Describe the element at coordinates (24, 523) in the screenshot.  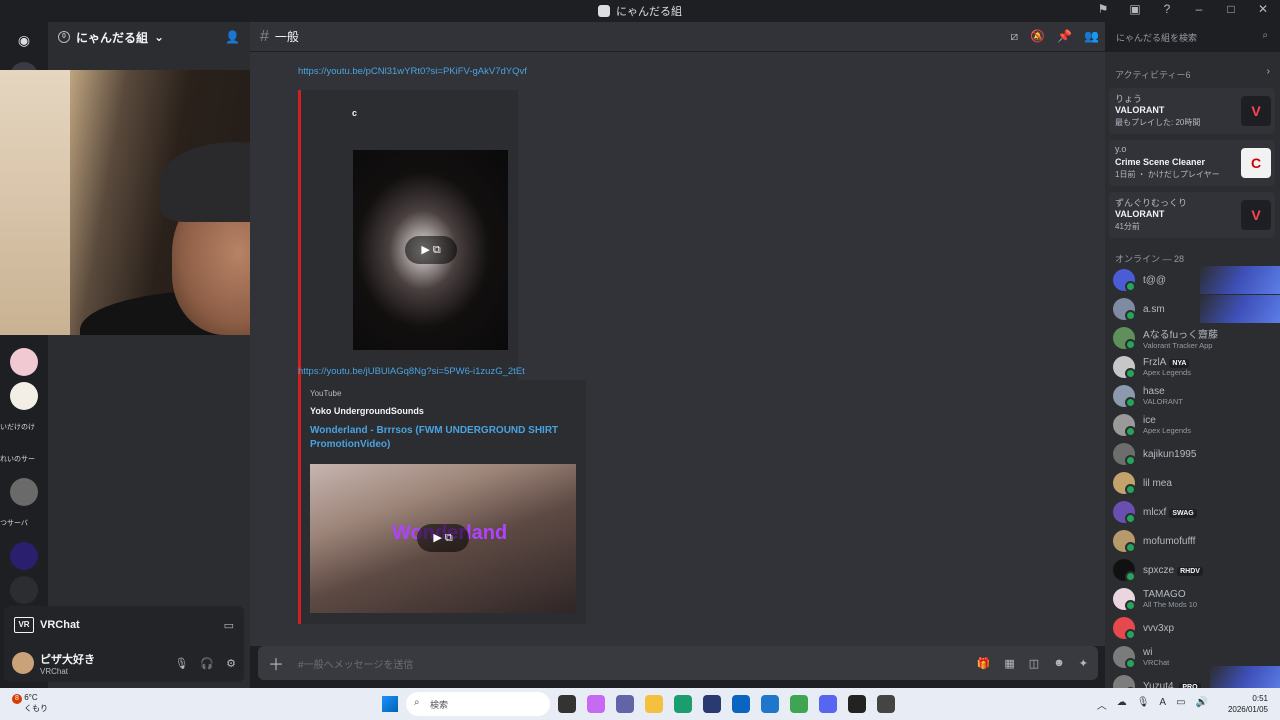
I see `server-folder-label: つサーバ` at that location.